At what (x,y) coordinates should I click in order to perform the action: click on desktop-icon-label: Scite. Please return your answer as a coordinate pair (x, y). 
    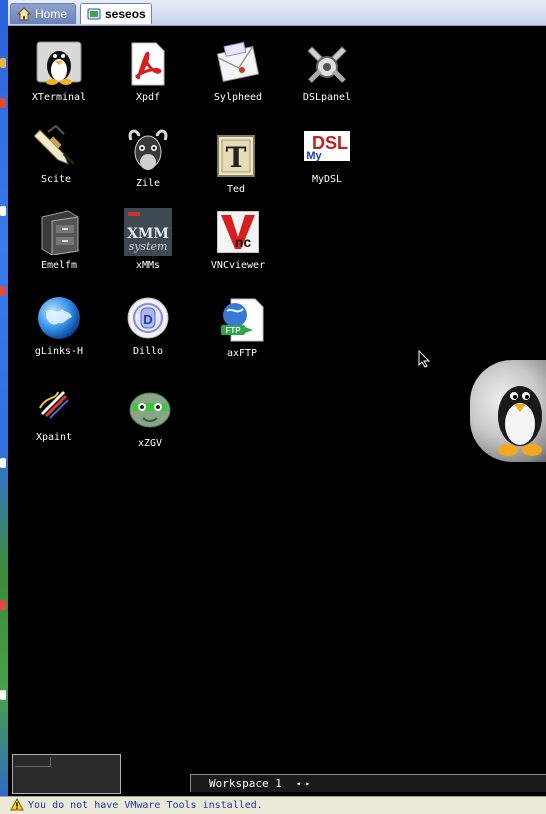
    Looking at the image, I should click on (56, 179).